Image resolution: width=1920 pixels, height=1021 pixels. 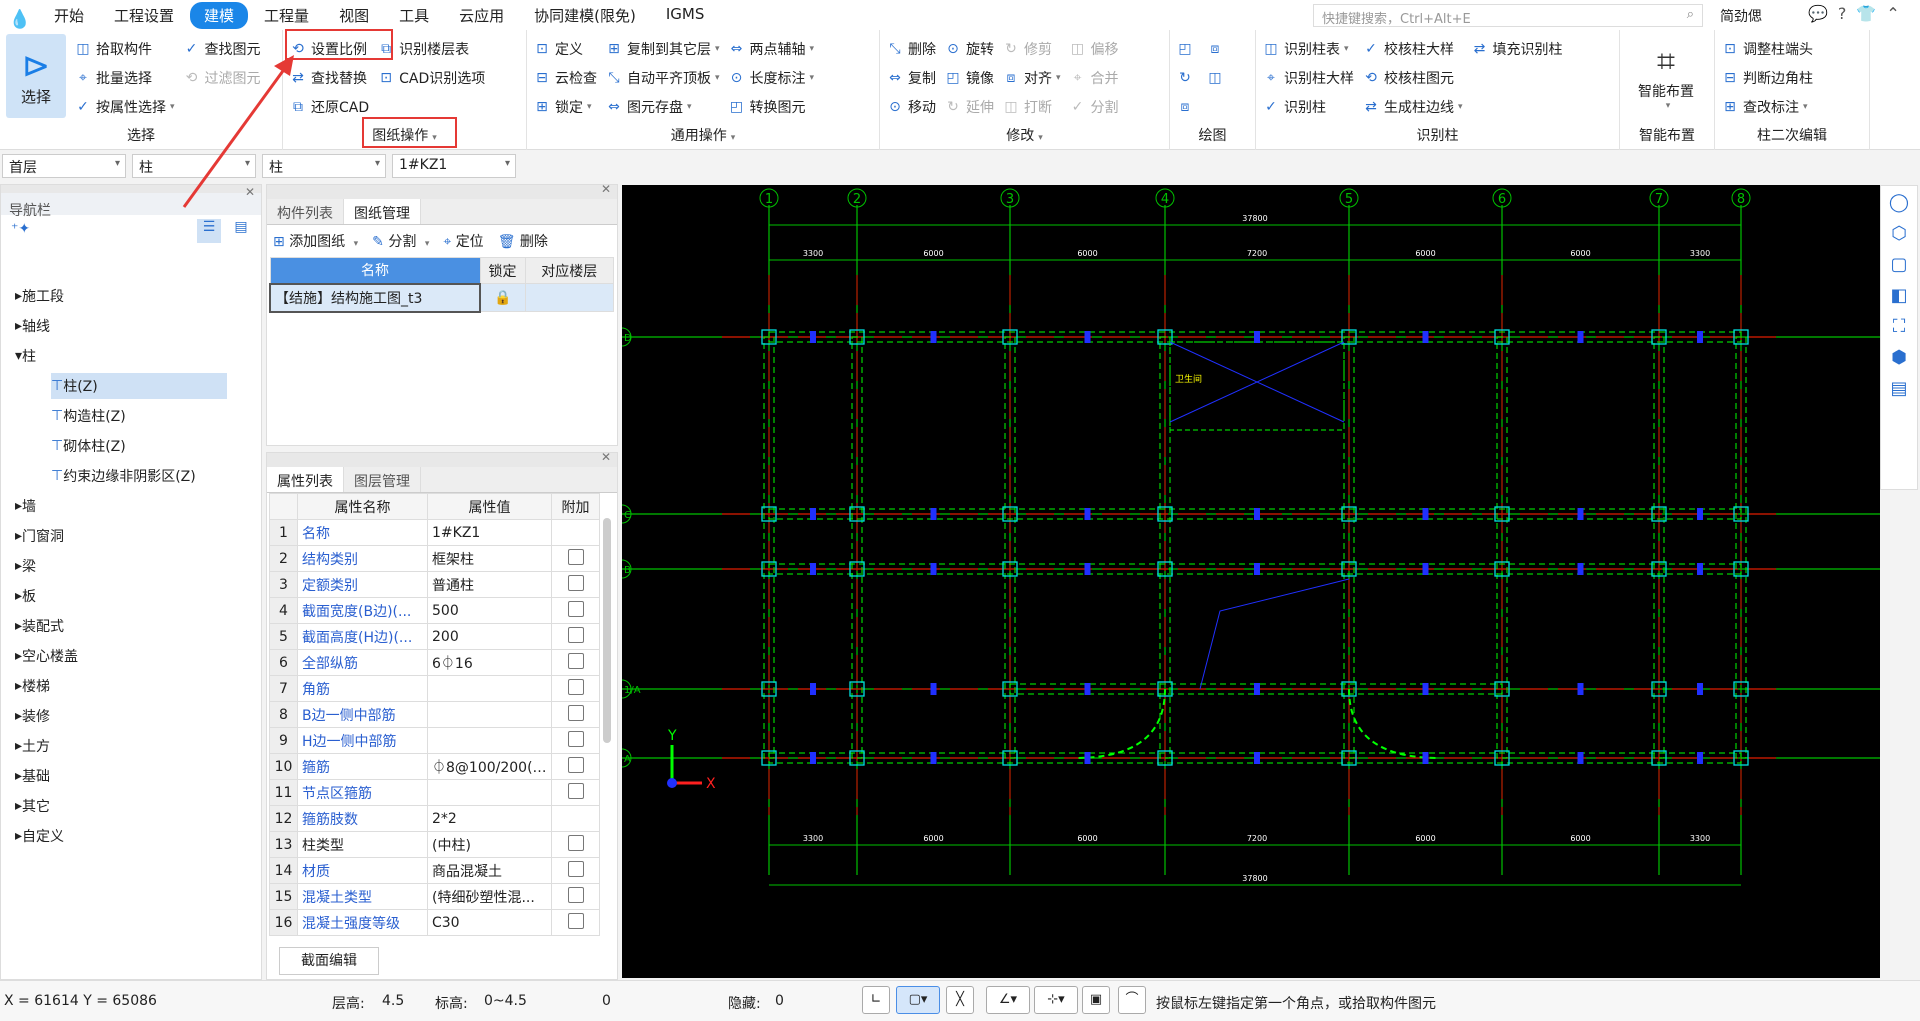 I want to click on list-view-icon: ☰, so click(x=209, y=231).